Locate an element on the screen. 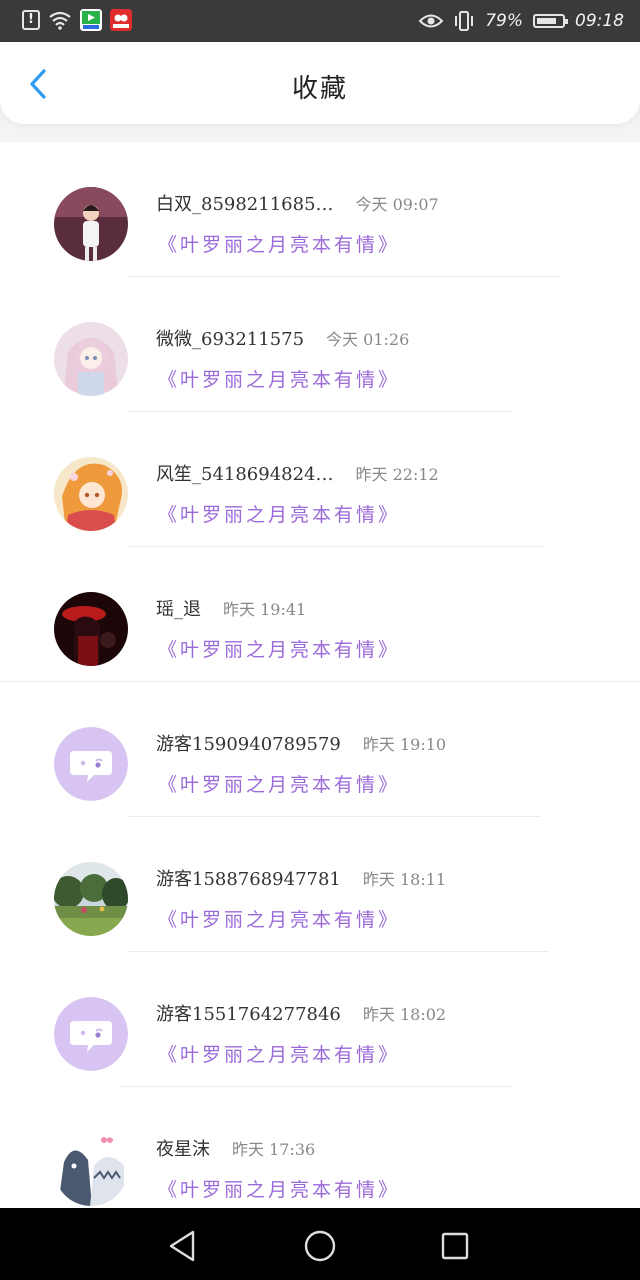 The width and height of the screenshot is (640, 1280). timestamp: 昨天 19:10 is located at coordinates (404, 744).